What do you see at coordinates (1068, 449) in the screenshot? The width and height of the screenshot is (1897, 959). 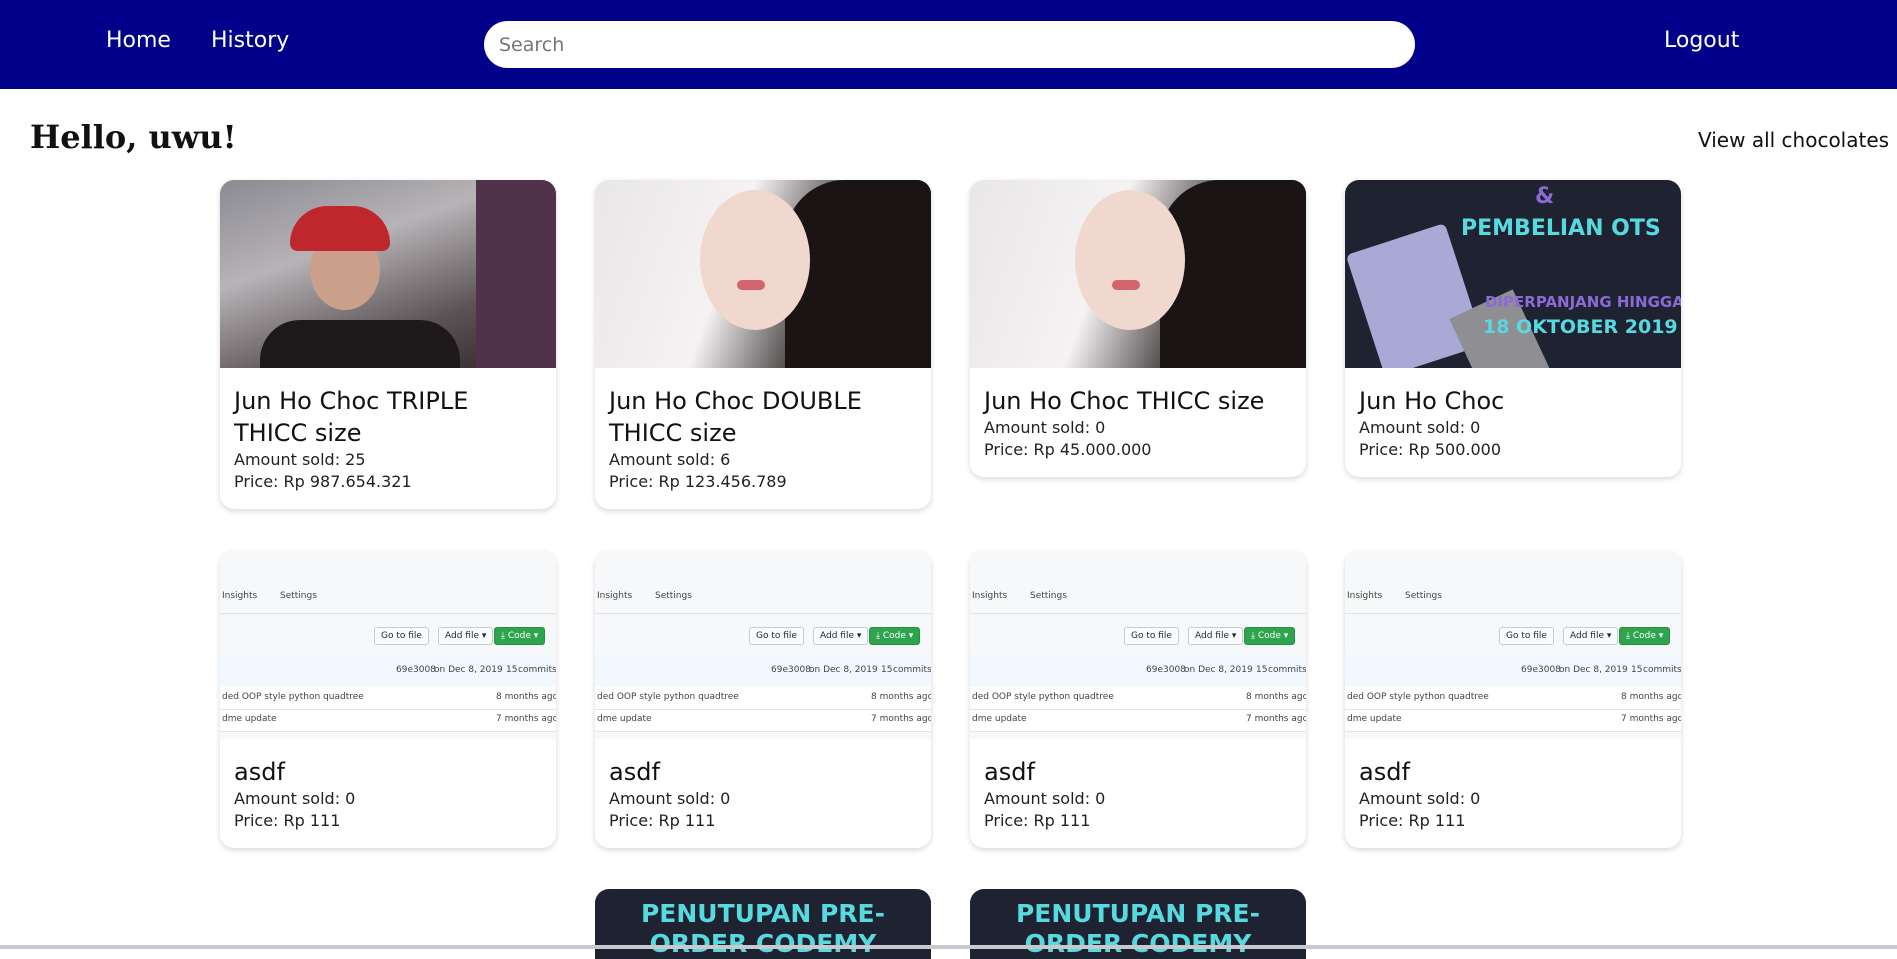 I see `price: Price: Rp 45.000.000` at bounding box center [1068, 449].